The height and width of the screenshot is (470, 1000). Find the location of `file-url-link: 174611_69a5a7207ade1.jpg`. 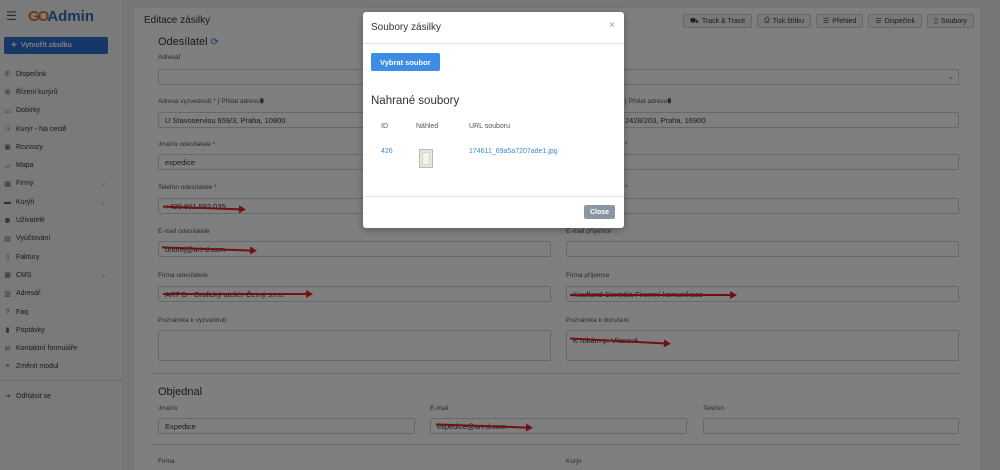

file-url-link: 174611_69a5a7207ade1.jpg is located at coordinates (513, 151).